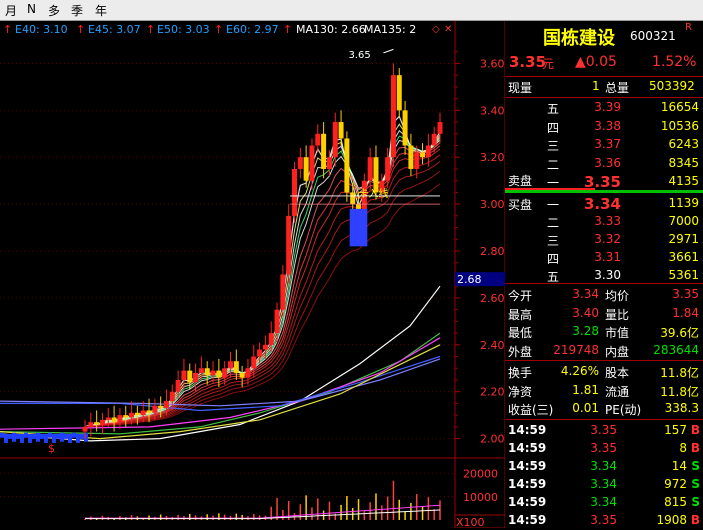  What do you see at coordinates (688, 27) in the screenshot?
I see `stock-marker: R` at bounding box center [688, 27].